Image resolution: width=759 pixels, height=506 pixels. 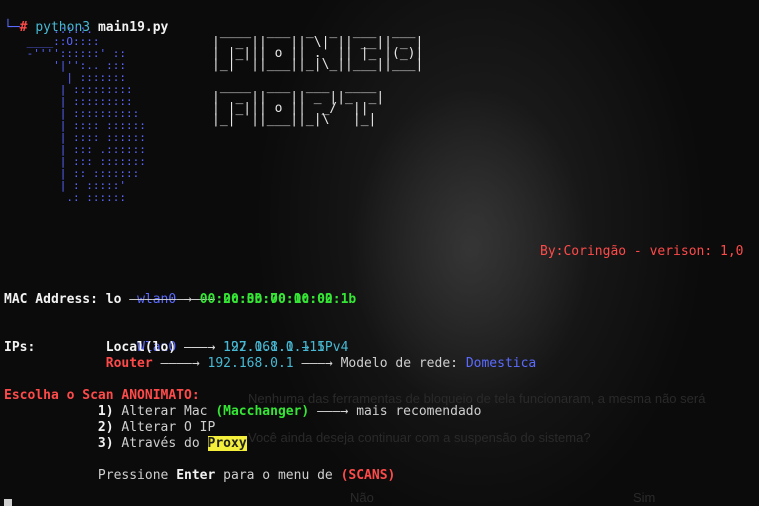 I want to click on ip-row-local: Local(lo) ———→ 127.0.1.1 → IPv4, so click(x=176, y=348).